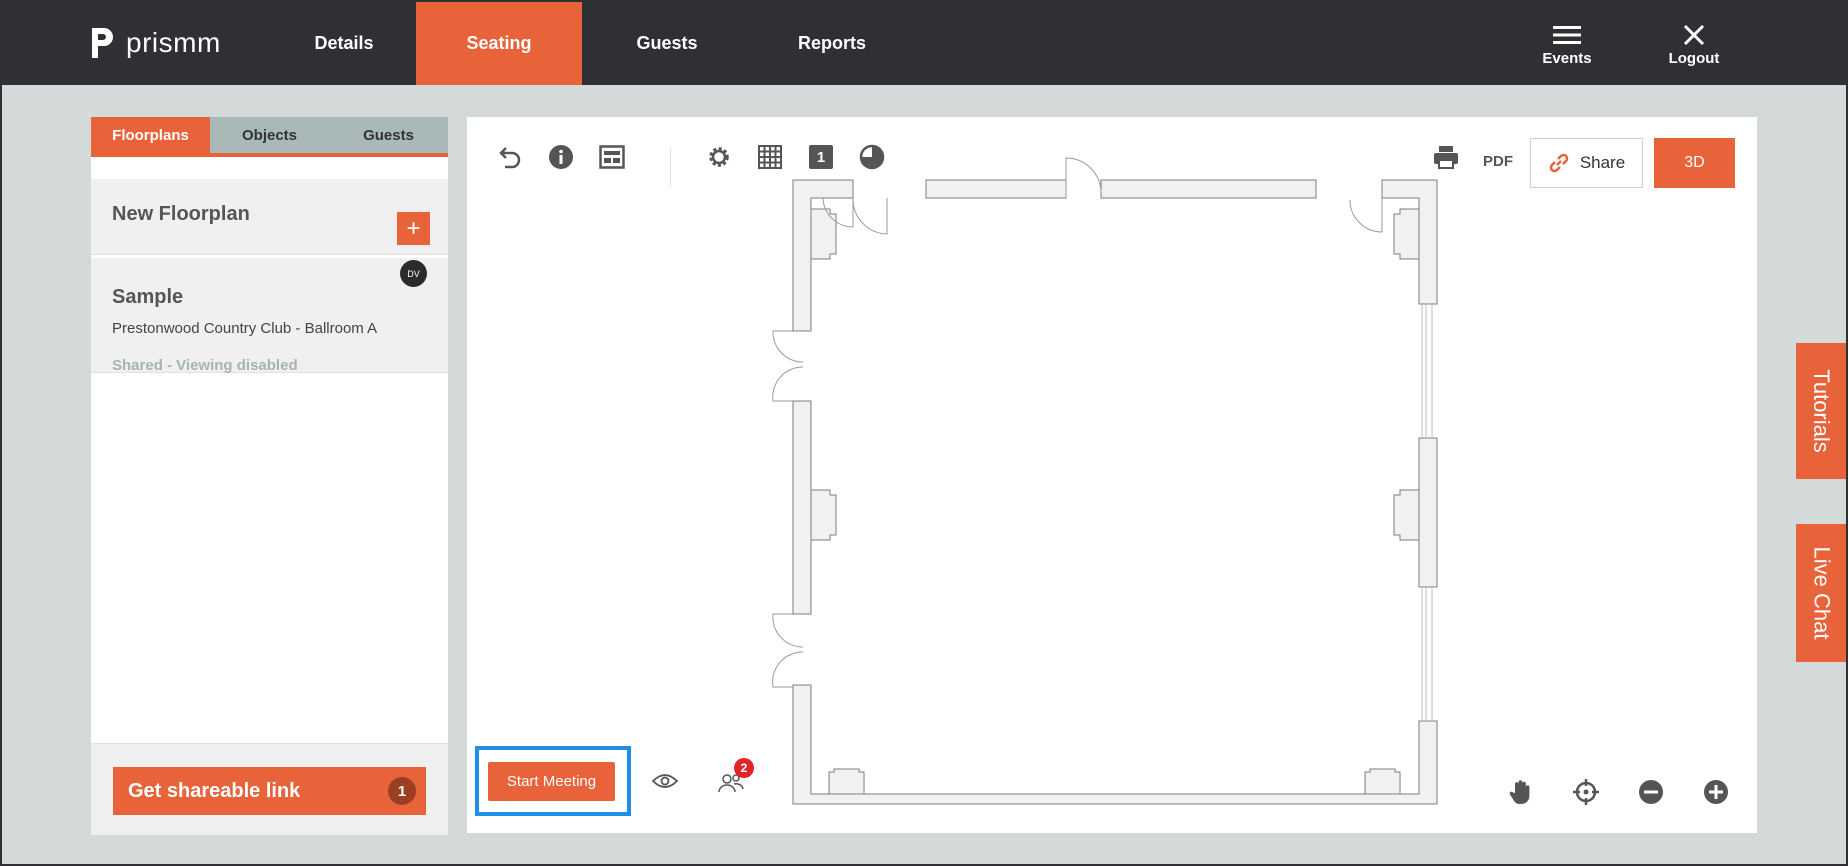 The image size is (1848, 866). I want to click on new-floorplan-label: New Floorplan, so click(181, 214).